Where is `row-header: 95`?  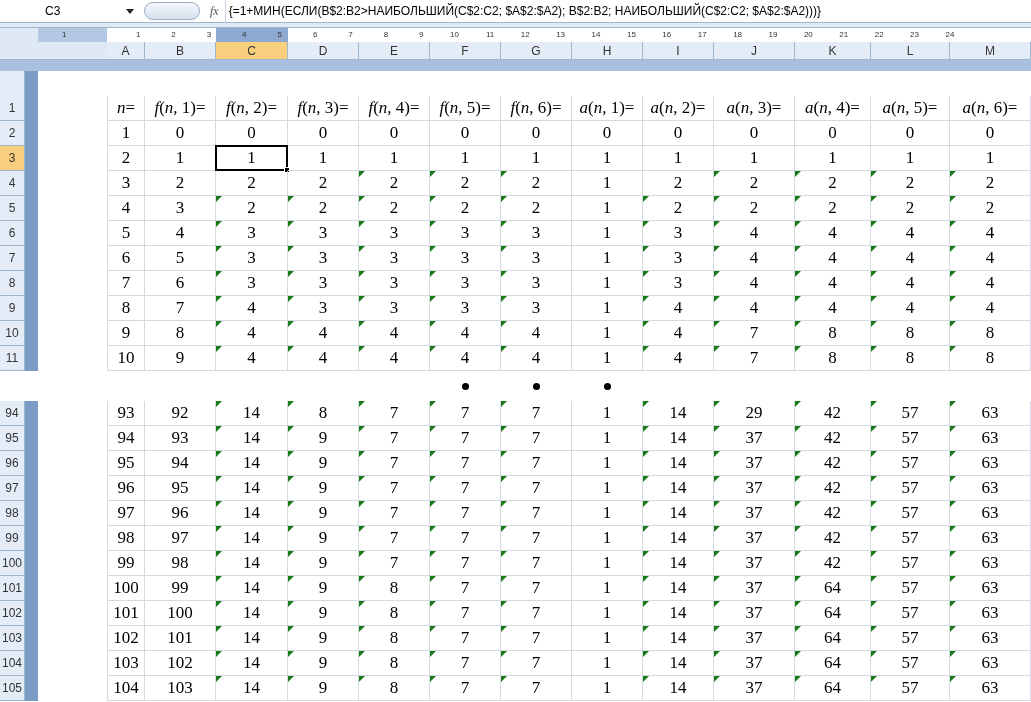
row-header: 95 is located at coordinates (12, 438).